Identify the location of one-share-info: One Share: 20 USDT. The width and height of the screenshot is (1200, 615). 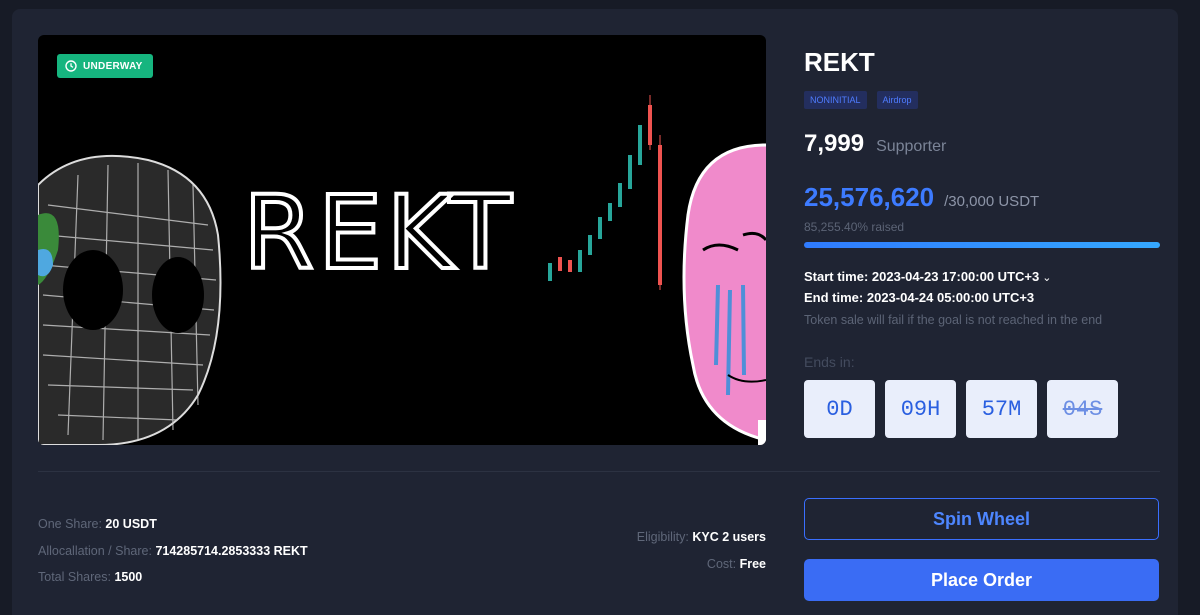
(97, 524).